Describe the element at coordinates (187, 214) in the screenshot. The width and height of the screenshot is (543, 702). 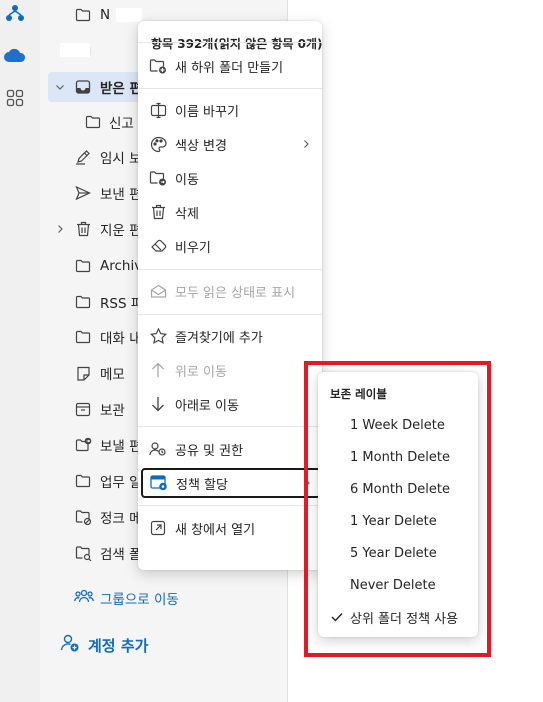
I see `menu-item-label: 삭제` at that location.